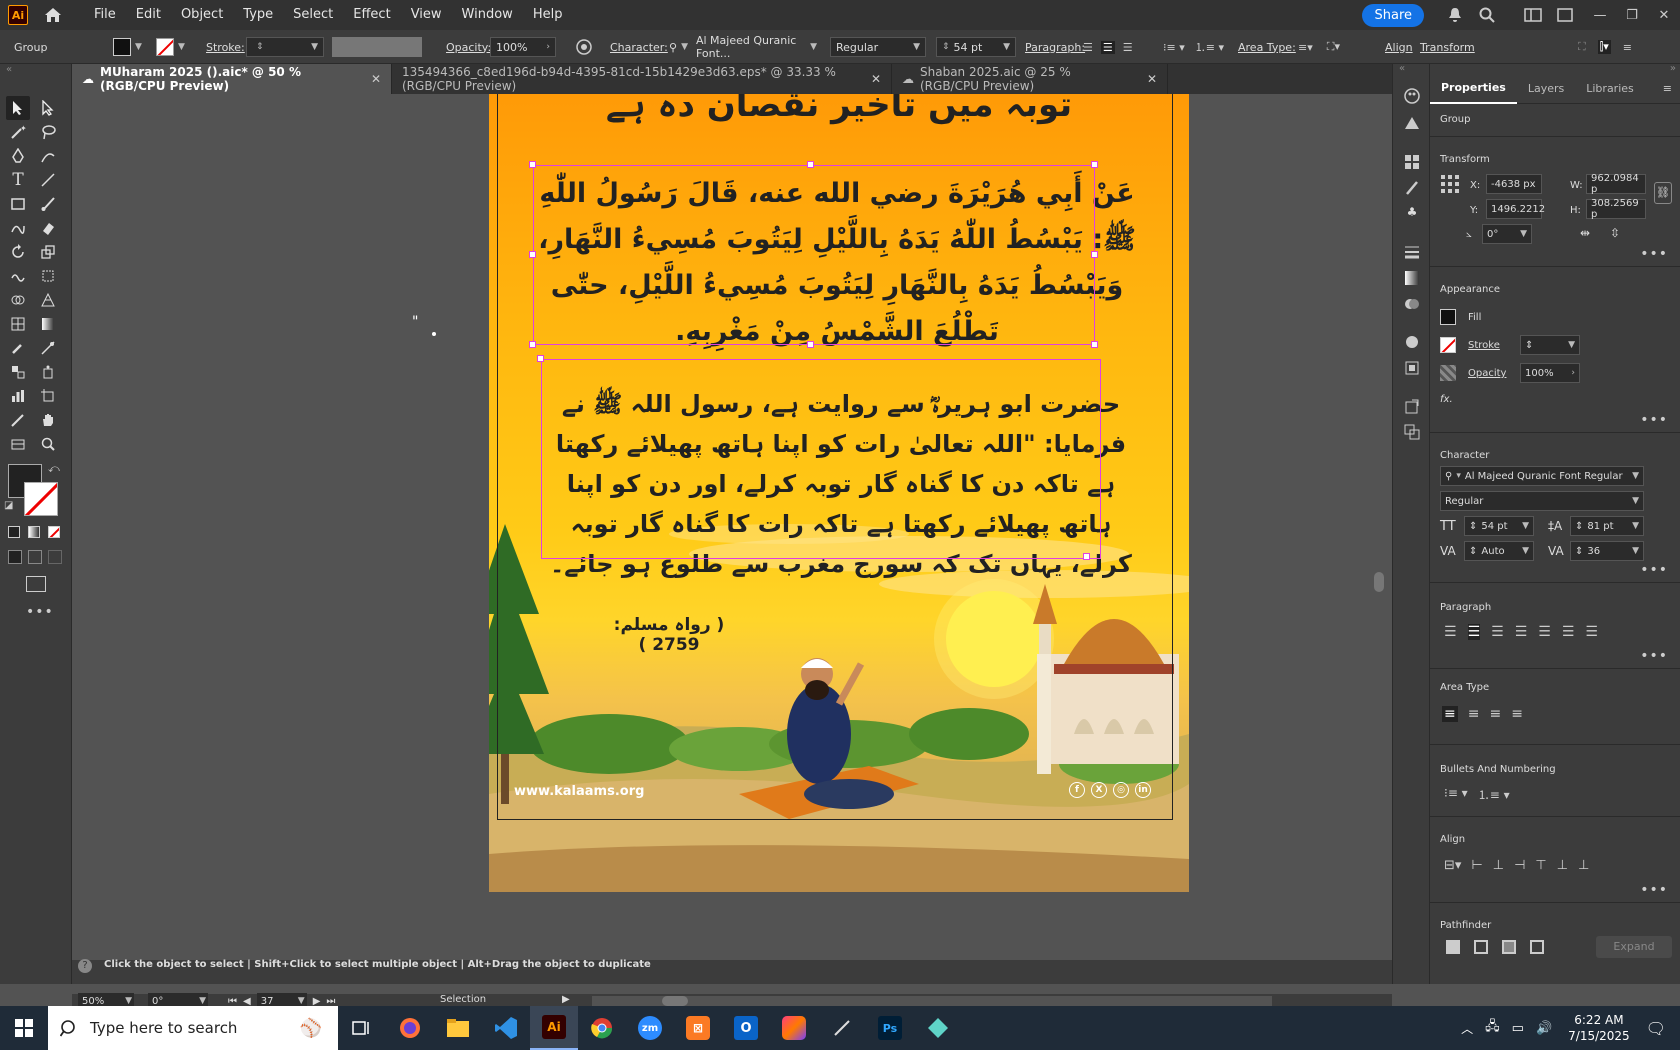 The height and width of the screenshot is (1050, 1680). What do you see at coordinates (458, 1028) in the screenshot?
I see `file-explorer-icon` at bounding box center [458, 1028].